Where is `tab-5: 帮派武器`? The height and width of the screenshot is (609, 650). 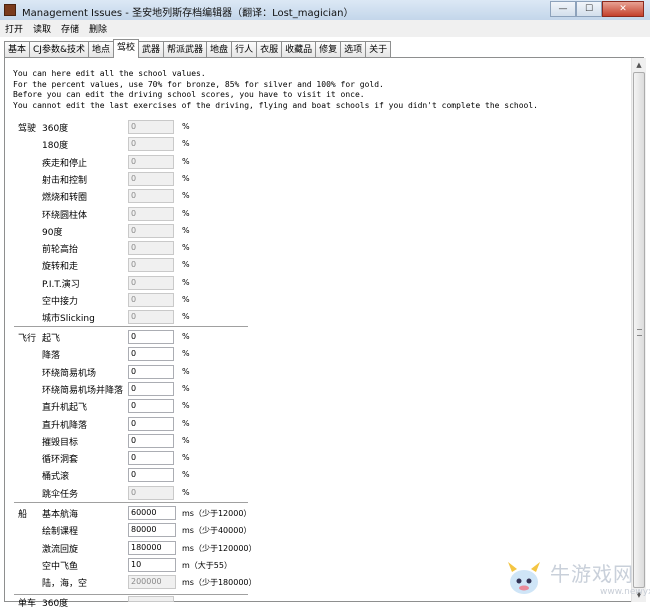
tab-5: 帮派武器 is located at coordinates (185, 49).